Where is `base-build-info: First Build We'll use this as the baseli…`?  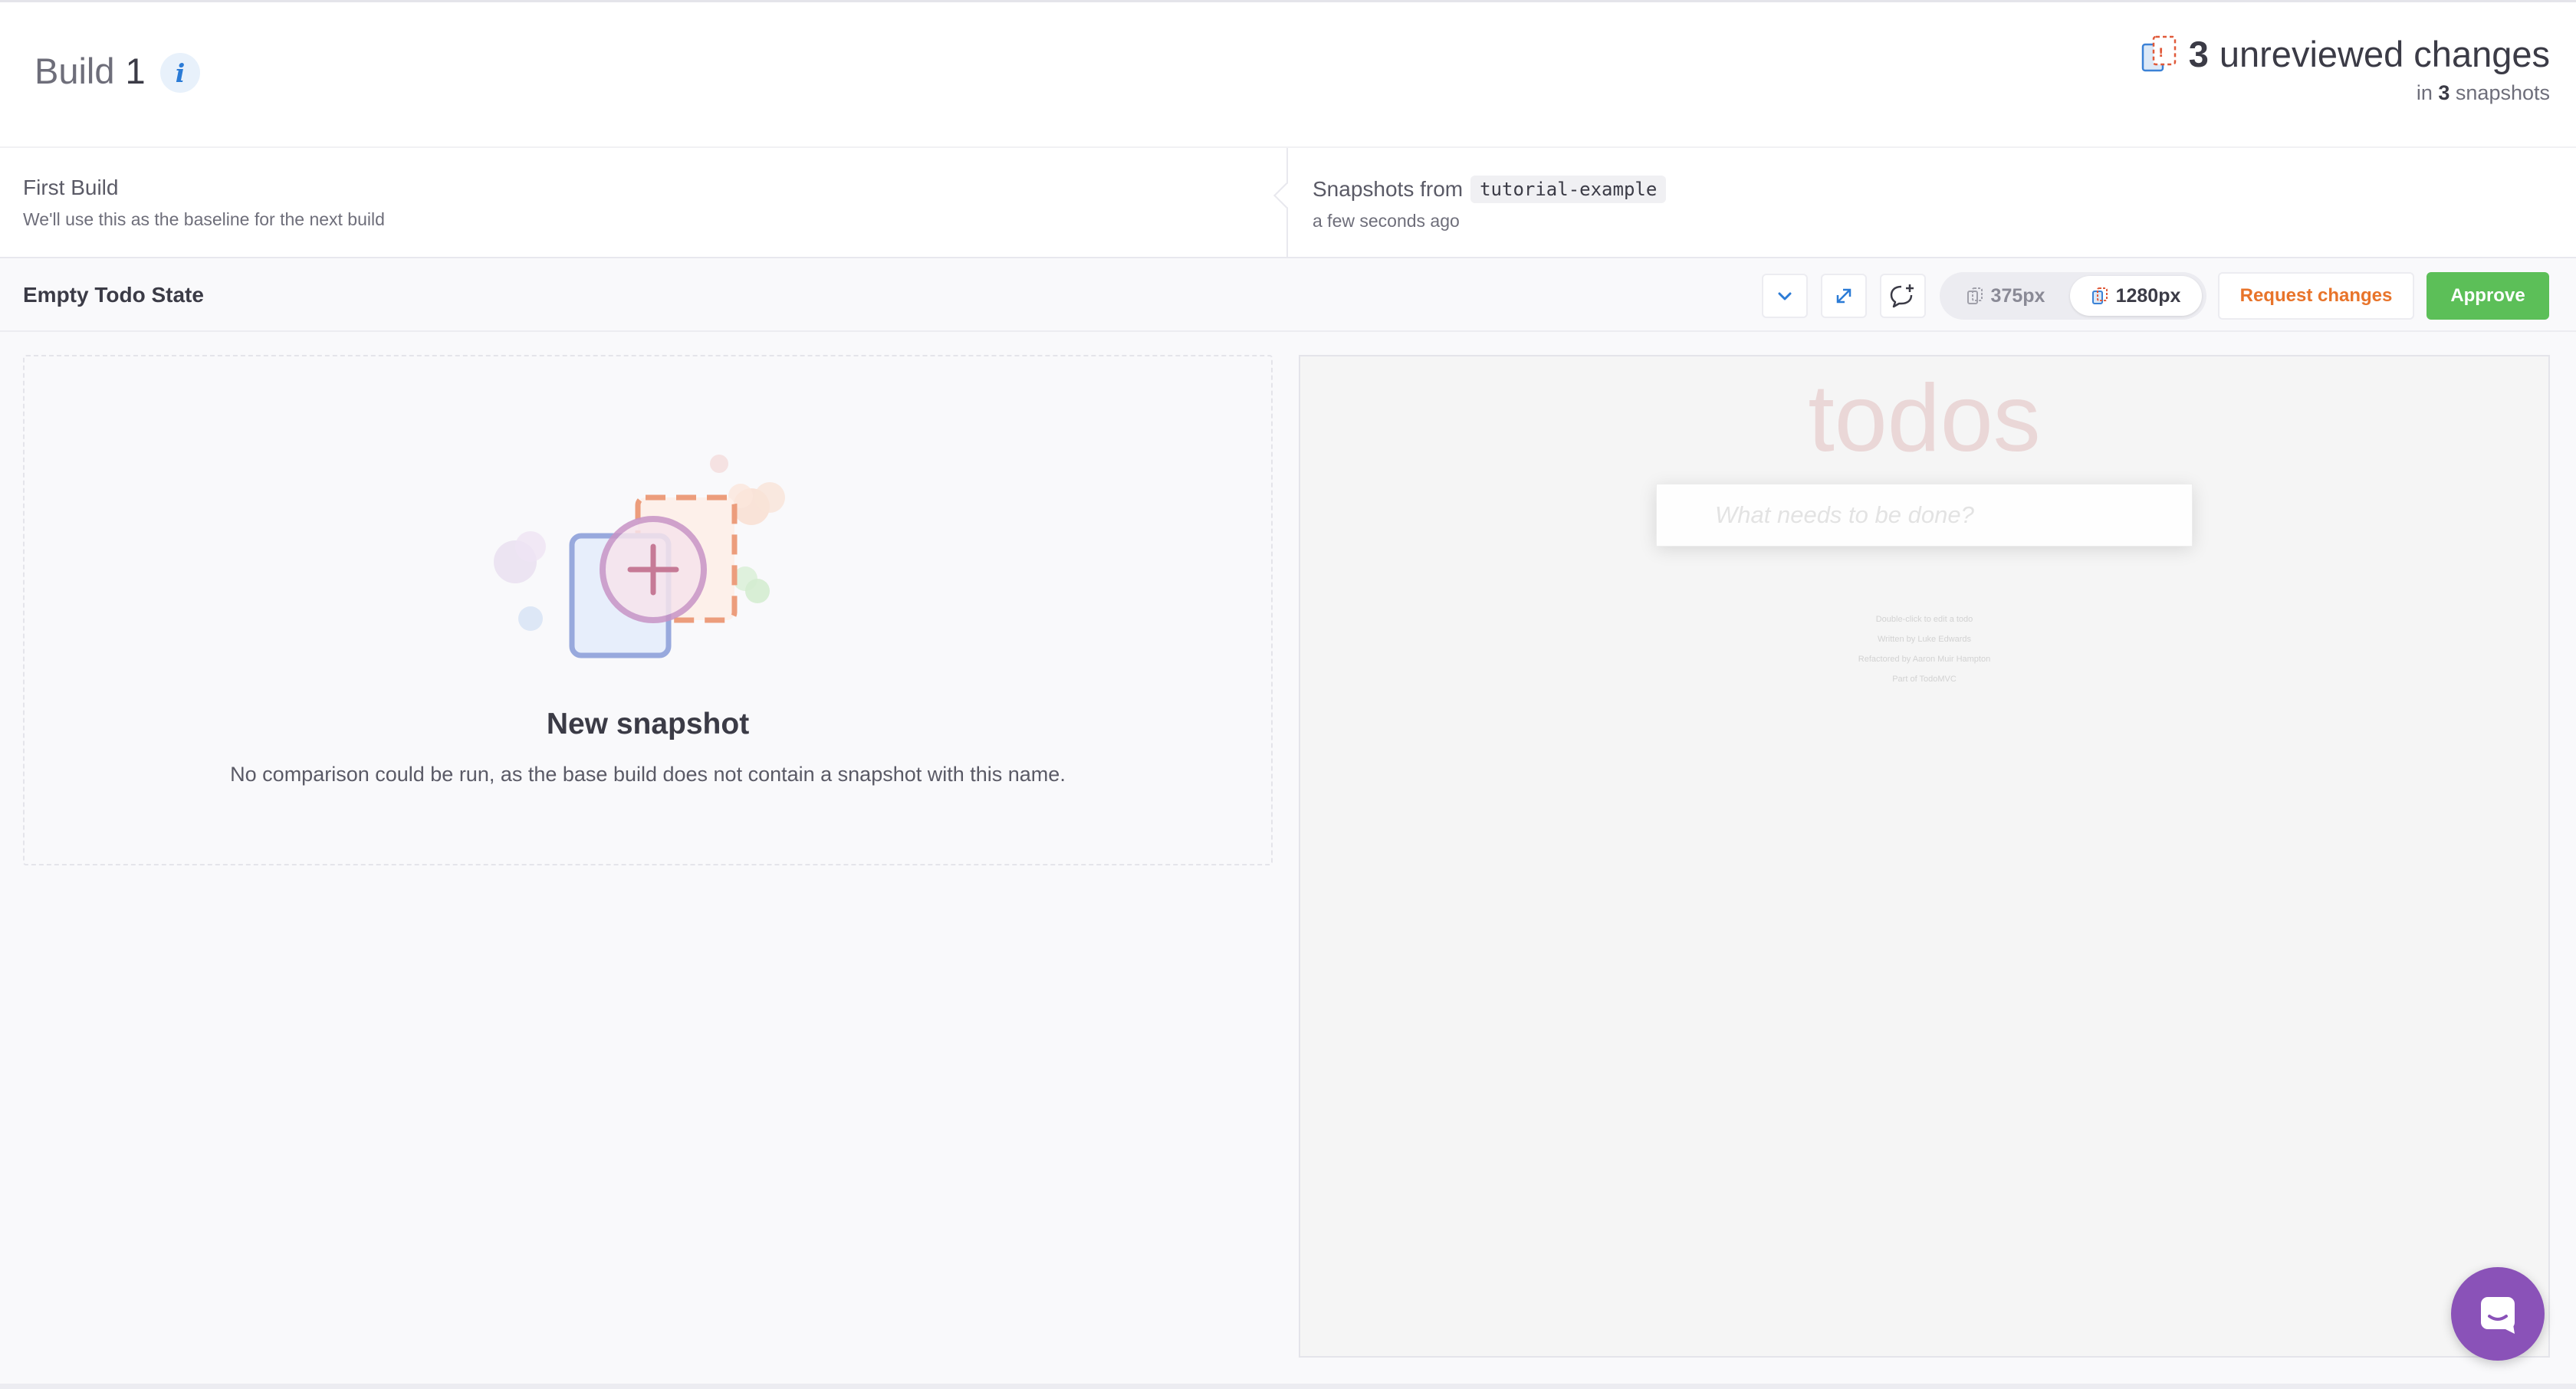
base-build-info: First Build We'll use this as the baseli… is located at coordinates (204, 203).